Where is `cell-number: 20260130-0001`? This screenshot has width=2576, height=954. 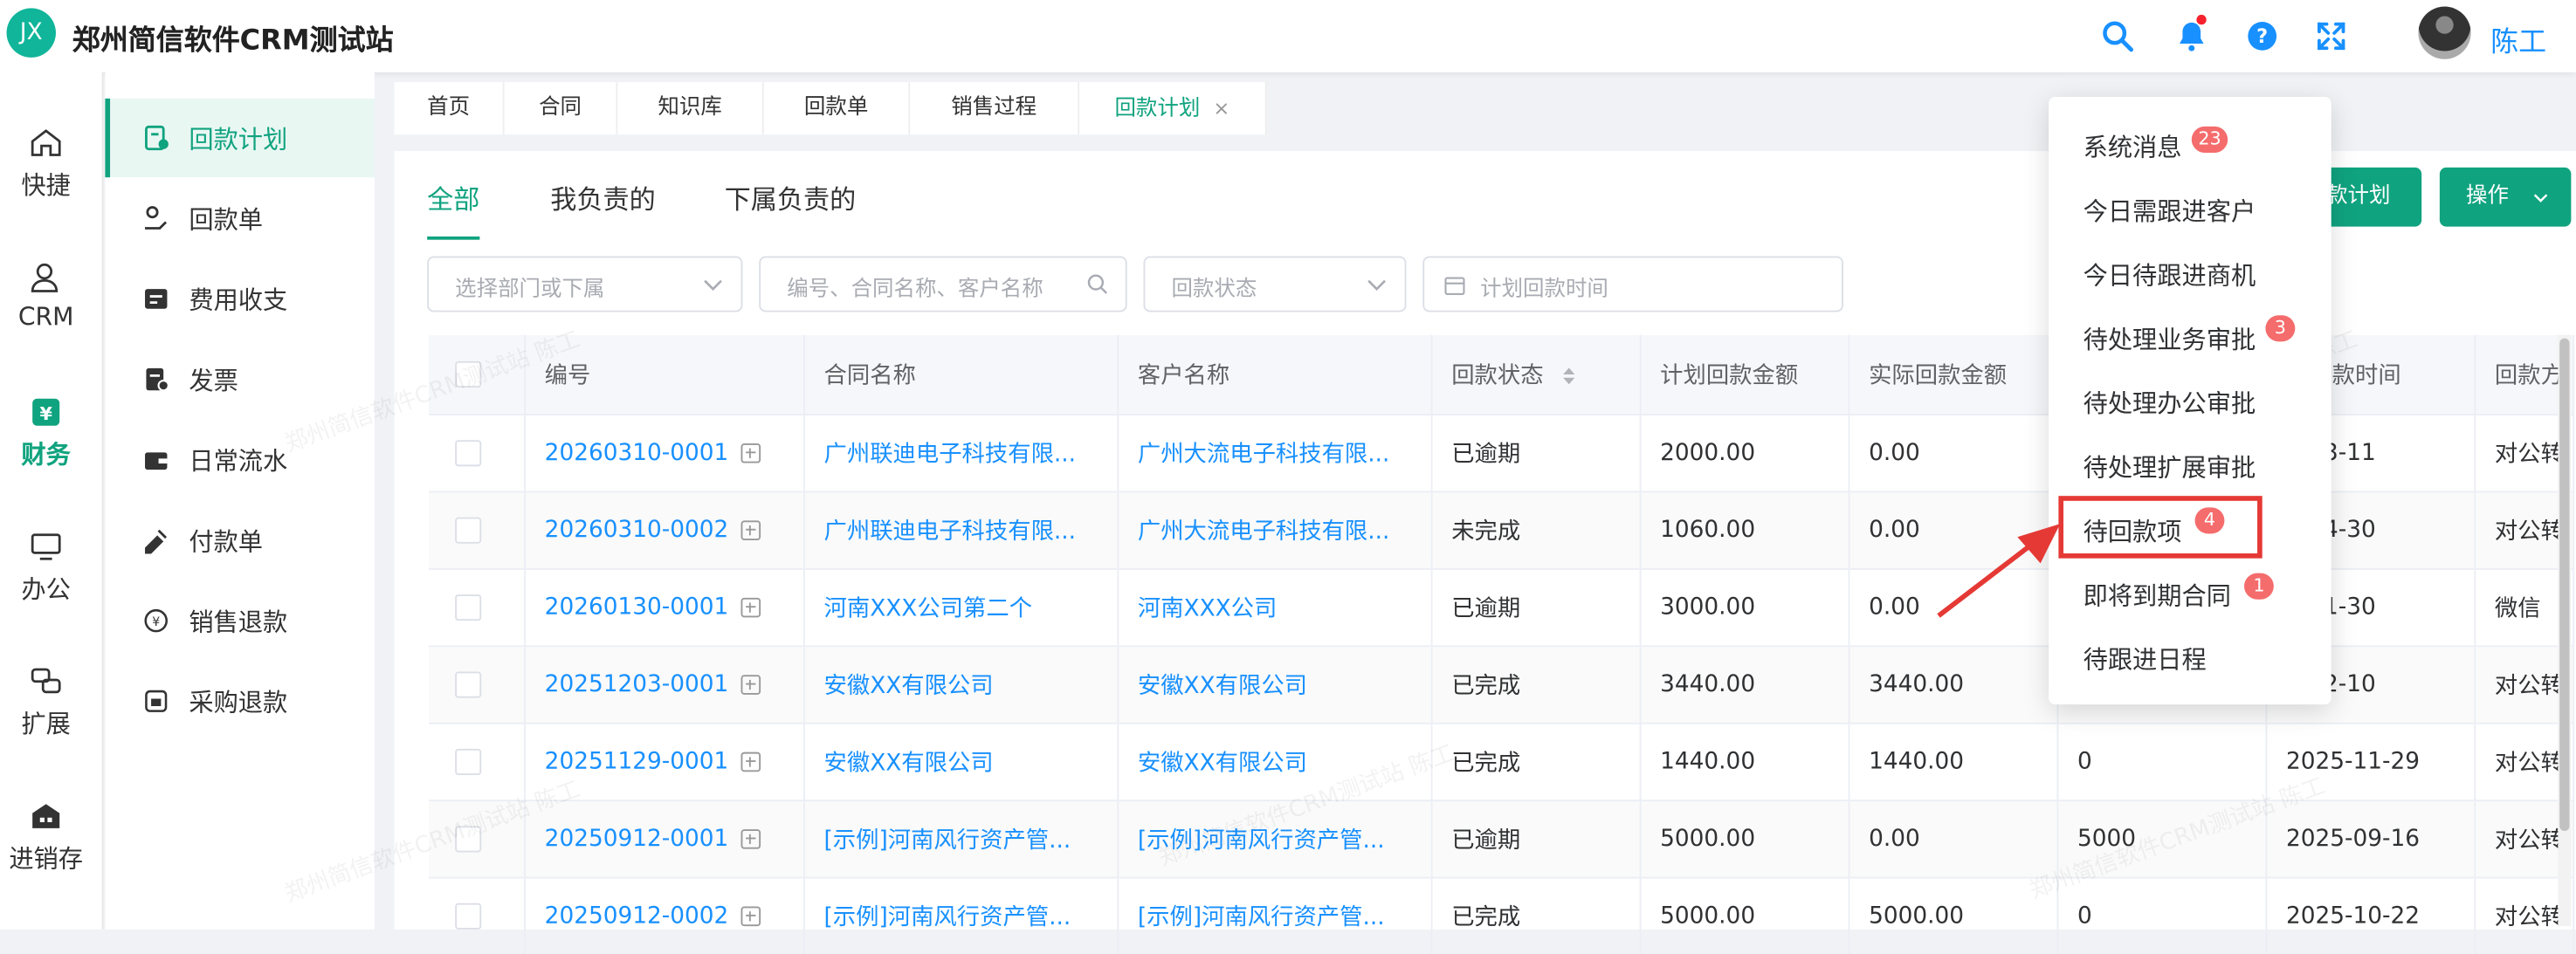
cell-number: 20260130-0001 is located at coordinates (664, 607).